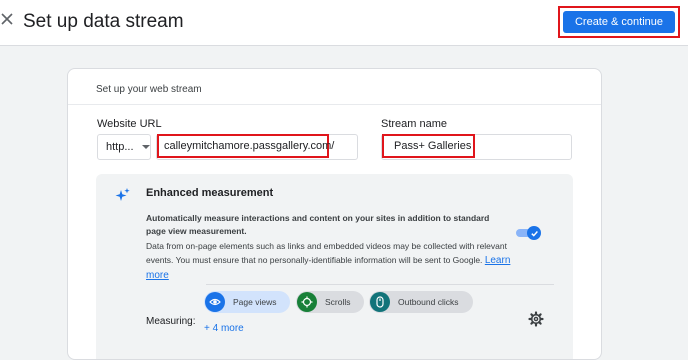  I want to click on stream-name-input: Pass+ Galleries, so click(476, 147).